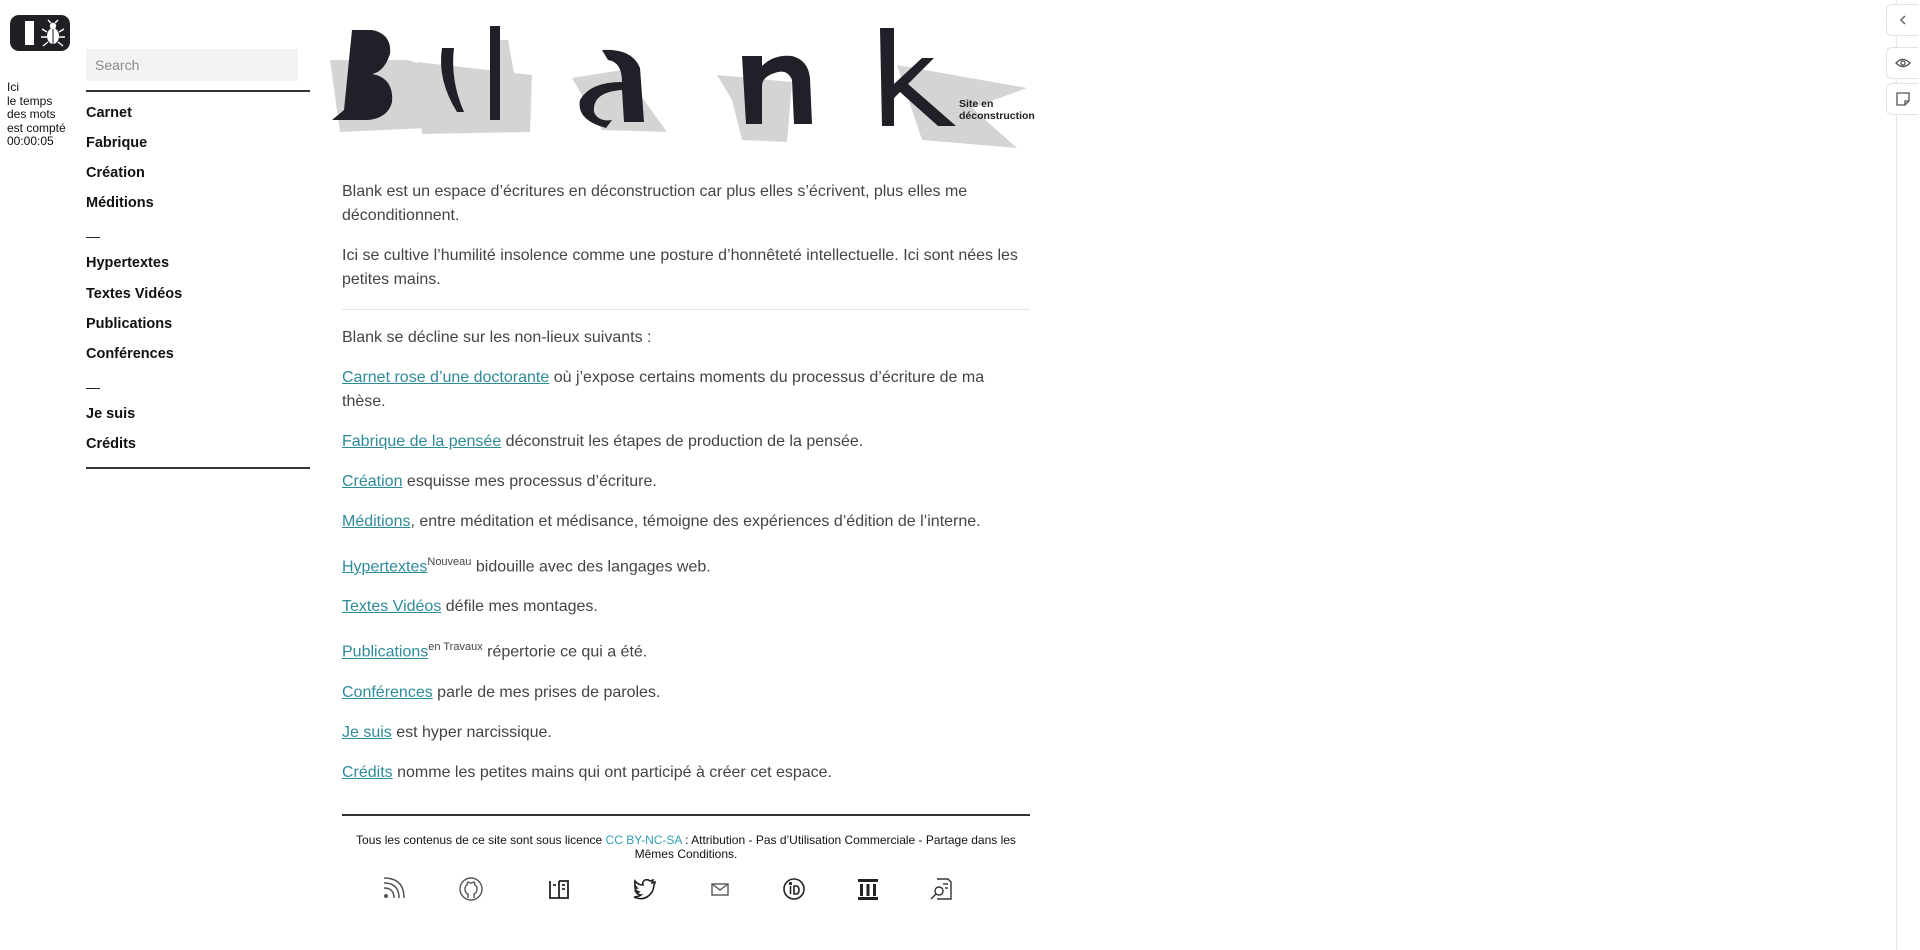 The width and height of the screenshot is (1920, 950). What do you see at coordinates (127, 263) in the screenshot?
I see `nav-item-hypertextes: Hypertextes` at bounding box center [127, 263].